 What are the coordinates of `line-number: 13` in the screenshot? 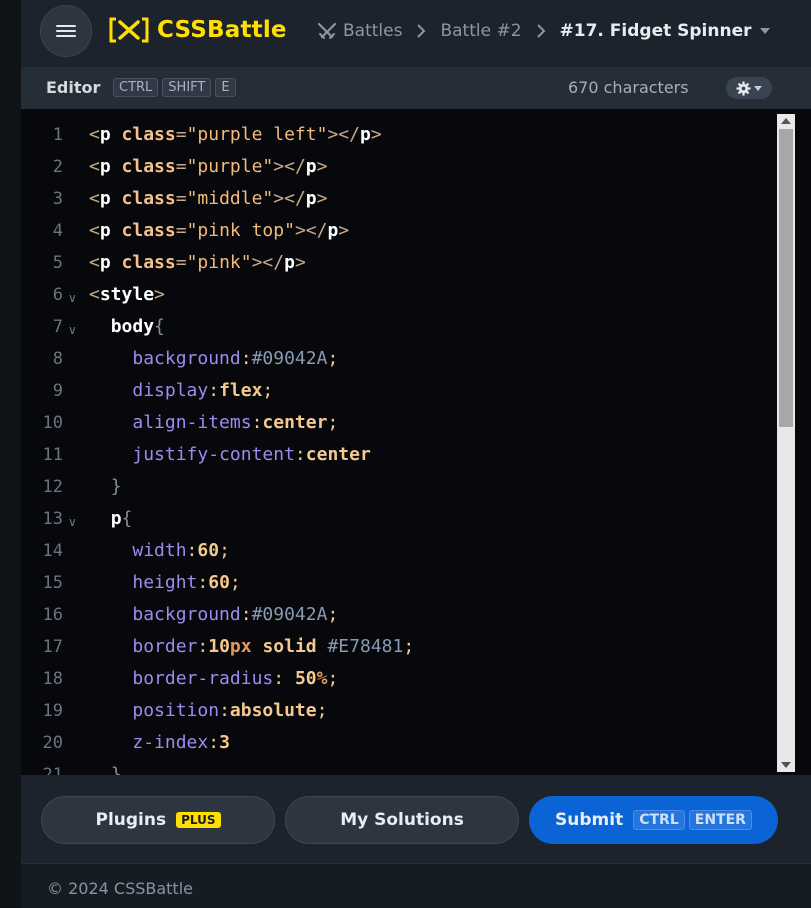 It's located at (52, 519).